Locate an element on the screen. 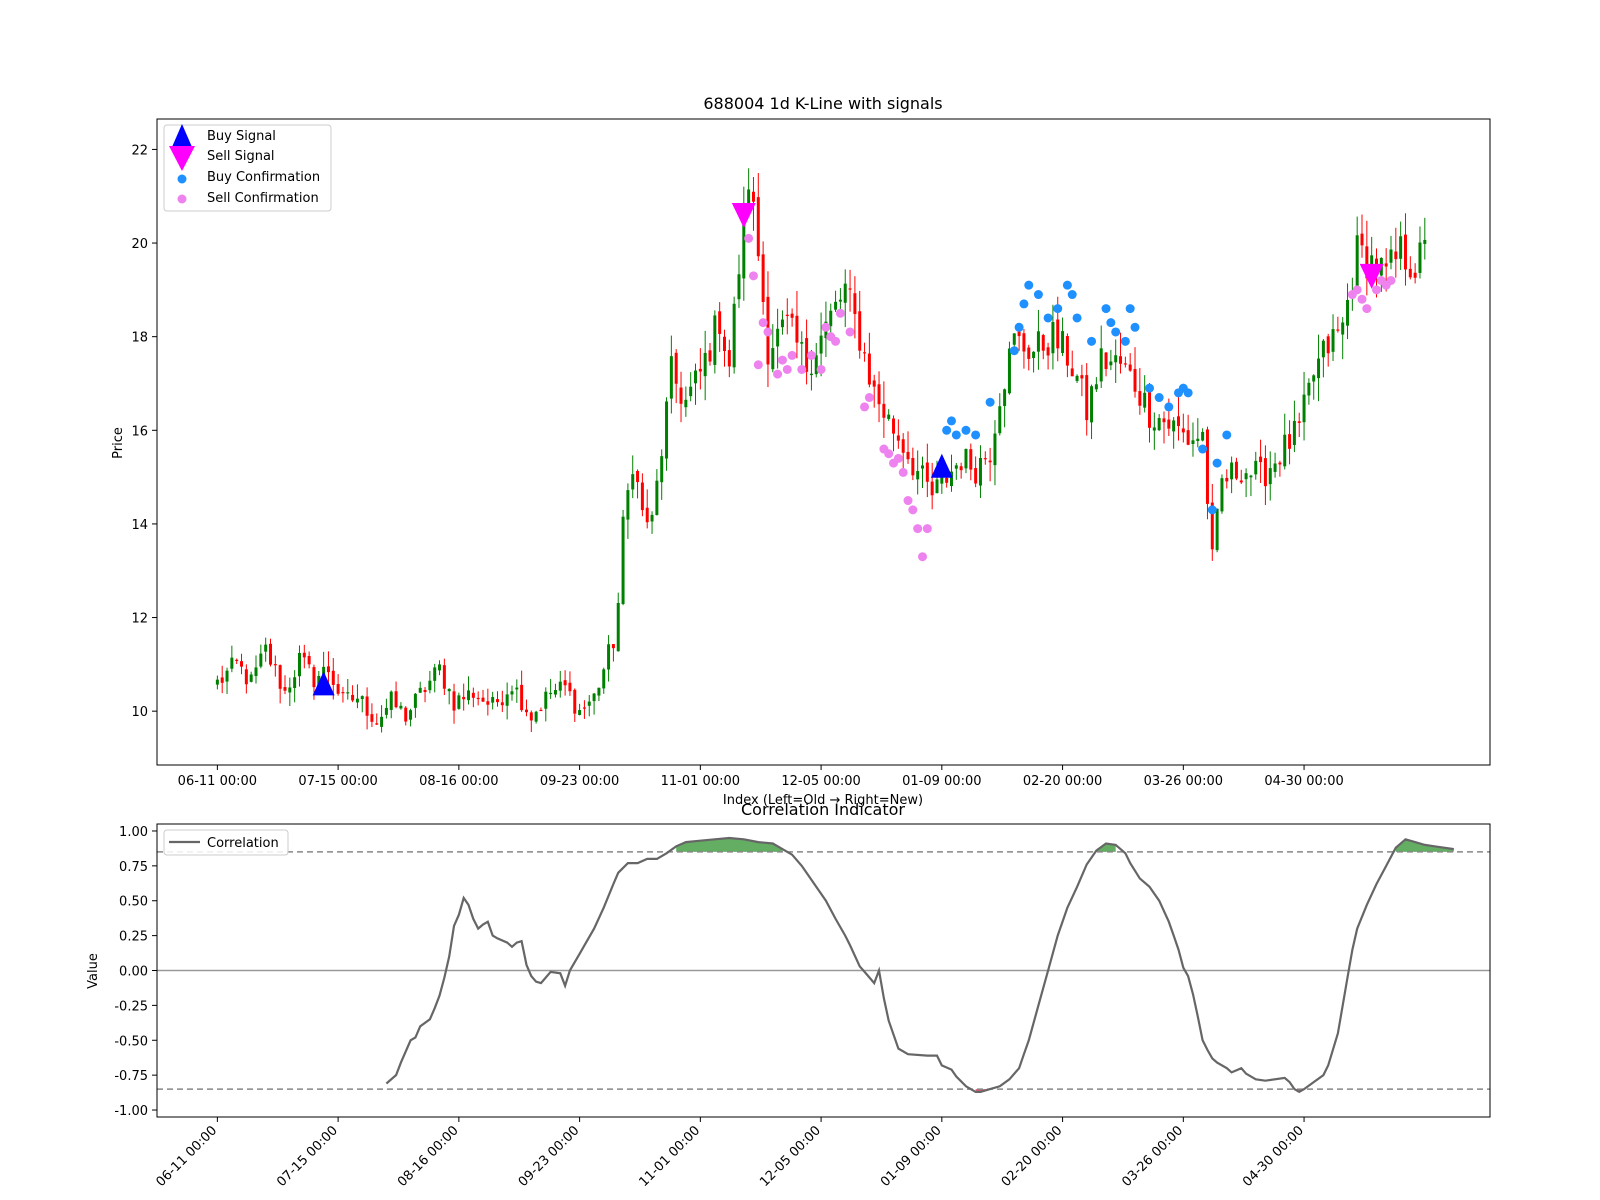 Image resolution: width=1600 pixels, height=1200 pixels. kline-xtick-label: 04-30 00:00 is located at coordinates (1303, 781).